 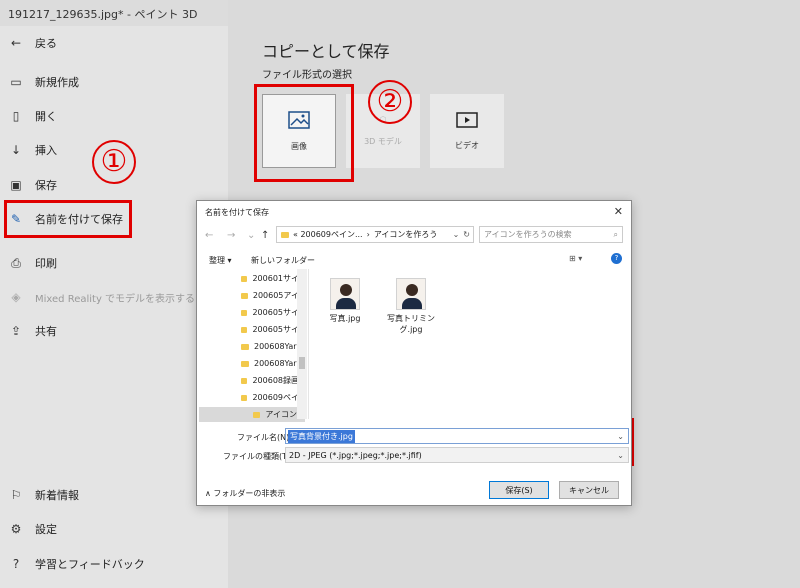 I want to click on search-placeholder: アイコンを作ろうの検索, so click(x=528, y=234).